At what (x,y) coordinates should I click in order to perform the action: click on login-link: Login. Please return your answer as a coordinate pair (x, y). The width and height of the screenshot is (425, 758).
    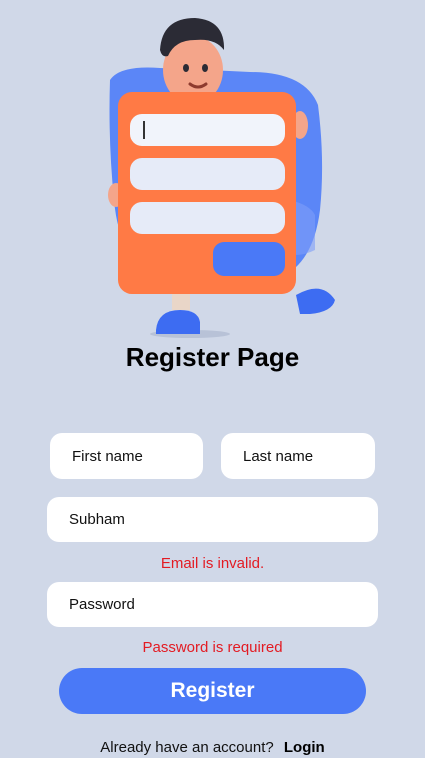
    Looking at the image, I should click on (304, 747).